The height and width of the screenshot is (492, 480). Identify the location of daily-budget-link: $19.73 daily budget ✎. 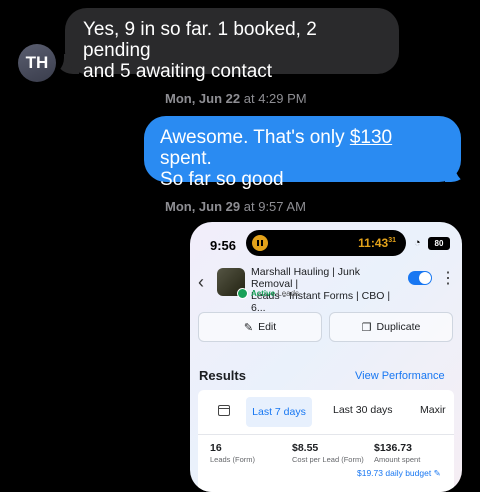
(399, 473).